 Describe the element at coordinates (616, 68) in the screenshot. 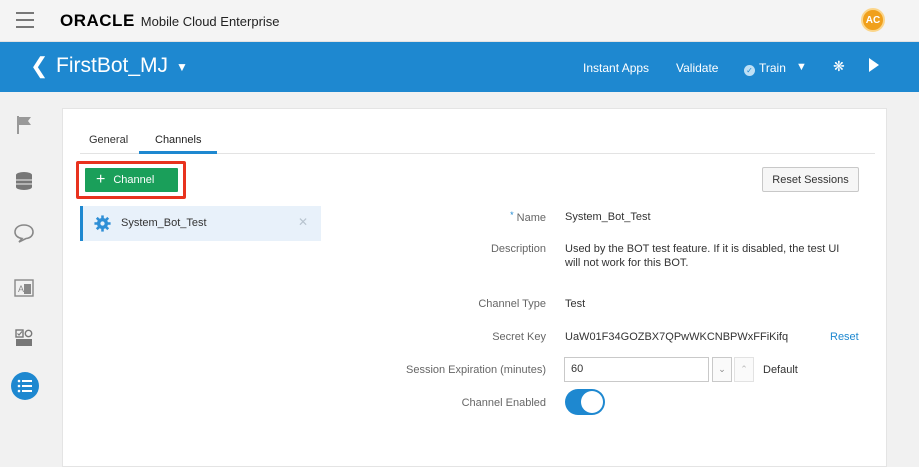

I see `instant-apps-link: Instant Apps` at that location.